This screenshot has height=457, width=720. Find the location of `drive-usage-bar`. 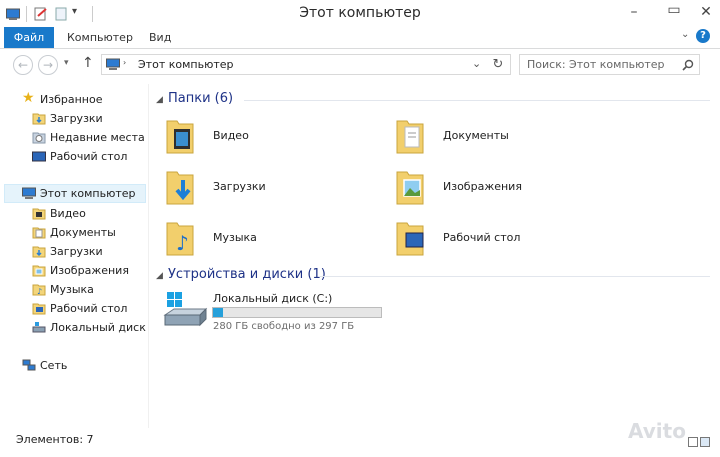

drive-usage-bar is located at coordinates (297, 312).